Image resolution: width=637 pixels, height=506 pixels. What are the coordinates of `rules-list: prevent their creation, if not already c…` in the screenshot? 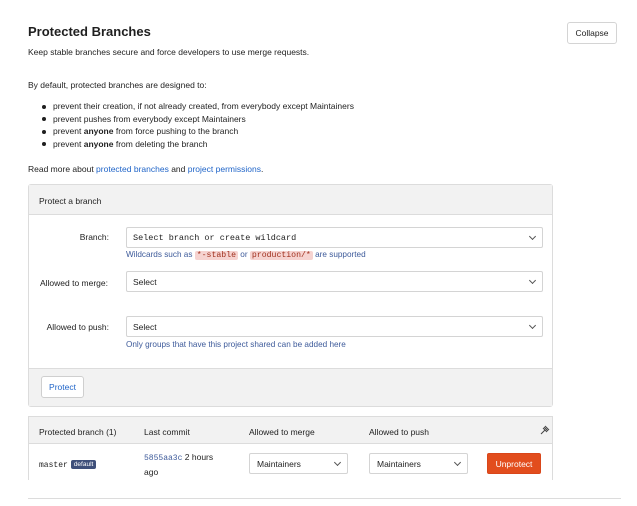 It's located at (198, 125).